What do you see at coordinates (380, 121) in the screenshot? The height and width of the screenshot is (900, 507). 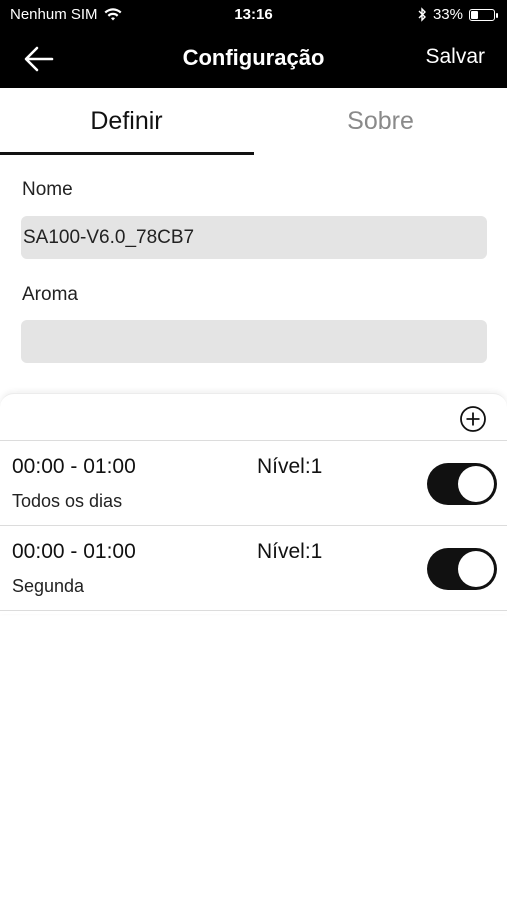 I see `tab-sobre: Sobre` at bounding box center [380, 121].